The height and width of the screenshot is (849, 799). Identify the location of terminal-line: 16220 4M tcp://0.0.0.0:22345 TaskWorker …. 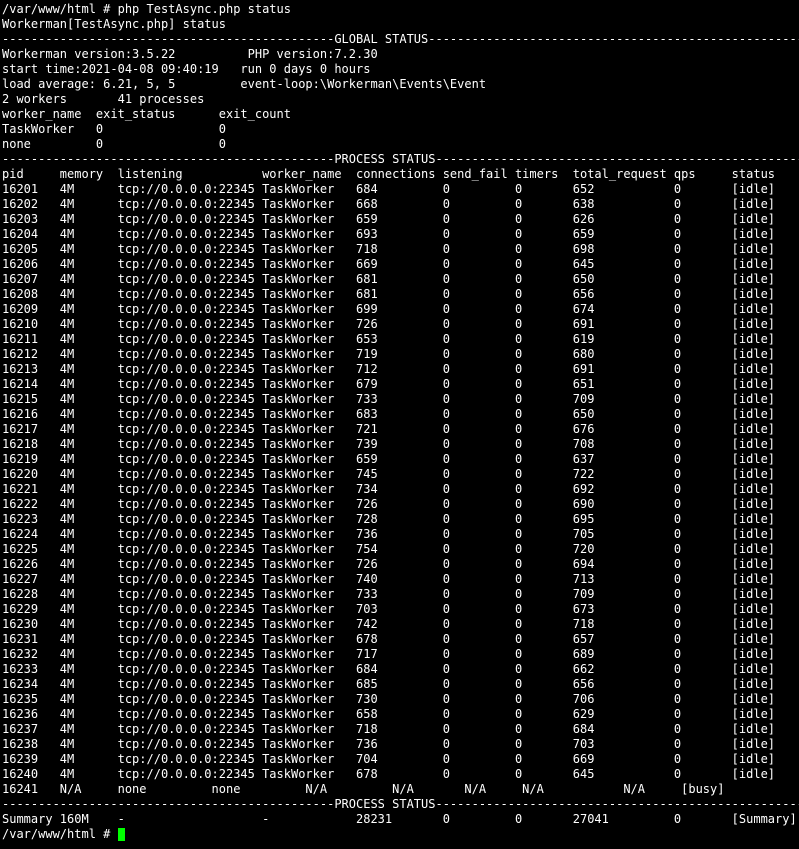
(389, 474).